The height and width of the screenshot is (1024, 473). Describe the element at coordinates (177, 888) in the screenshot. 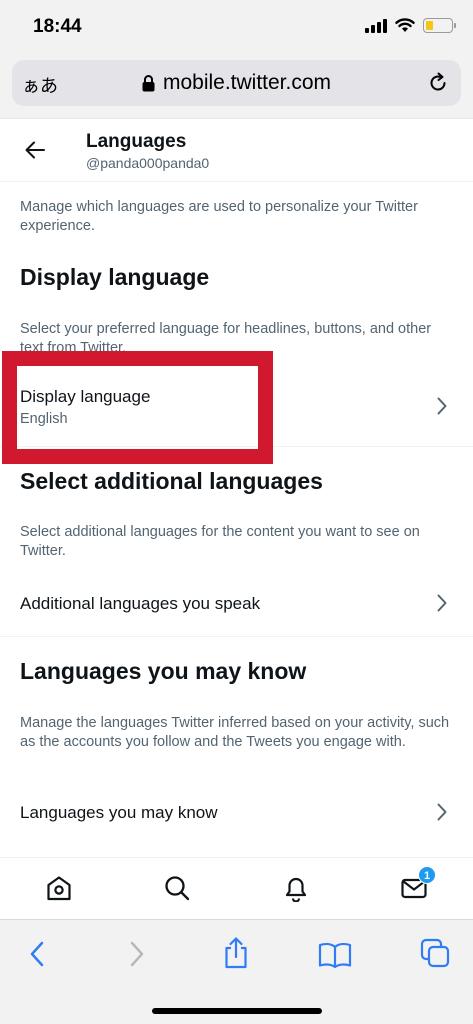

I see `search-icon` at that location.